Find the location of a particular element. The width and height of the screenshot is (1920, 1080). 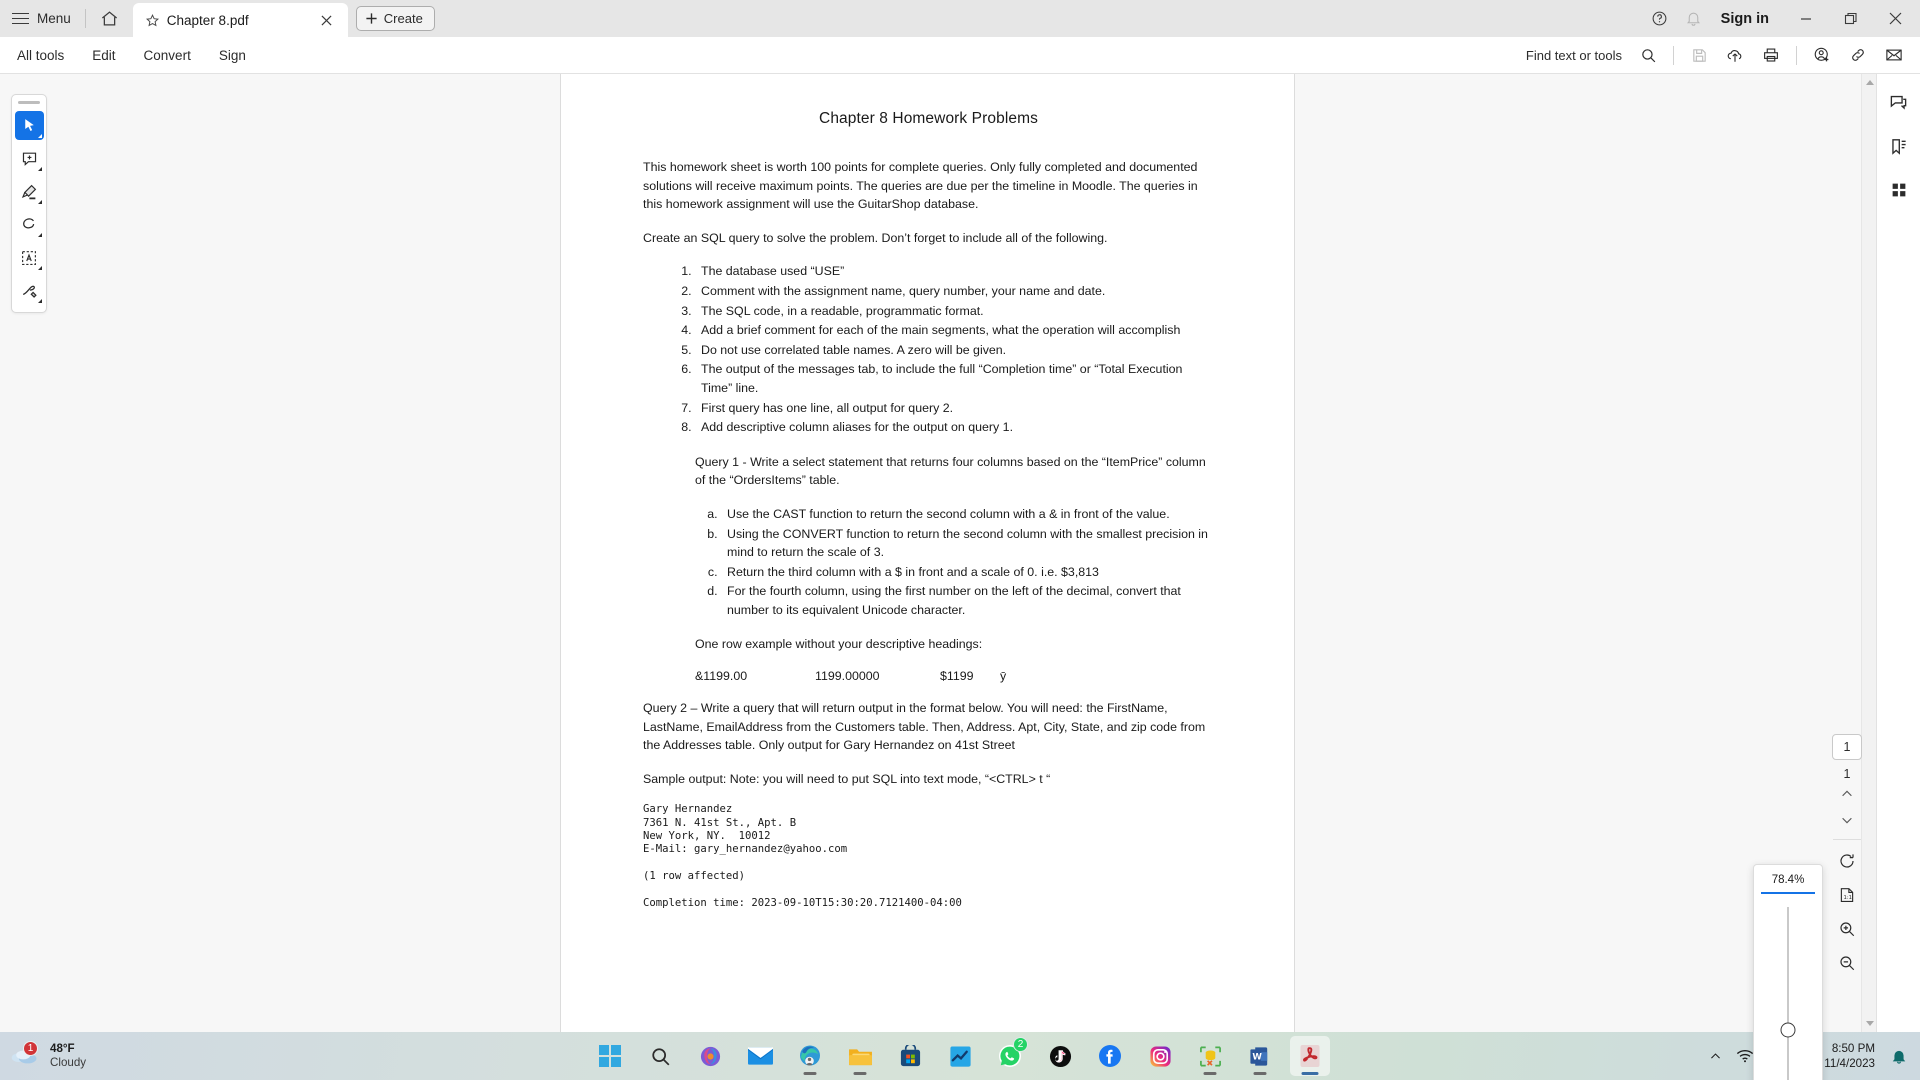

add-person-icon is located at coordinates (1821, 54).